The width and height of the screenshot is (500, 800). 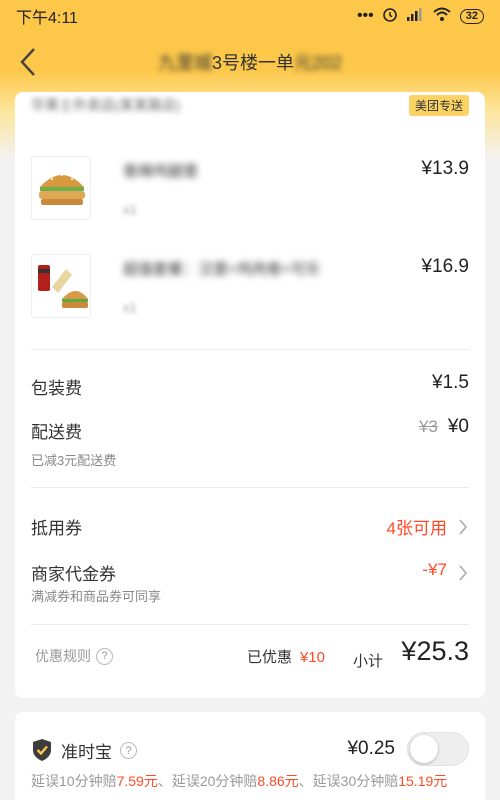 I want to click on nav-bar: 九里城3号楼一单元202, so click(x=250, y=62).